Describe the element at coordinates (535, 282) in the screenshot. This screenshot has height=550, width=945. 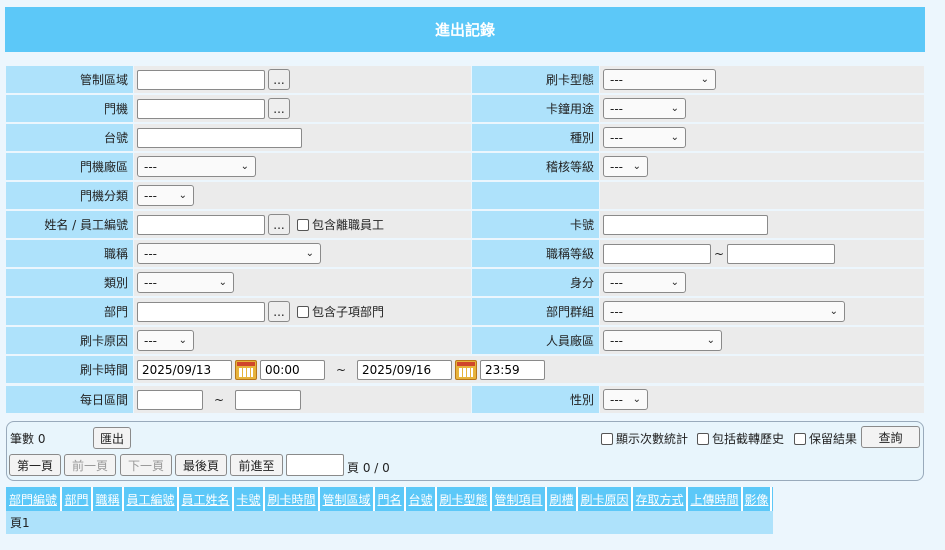
I see `identity-label: 身分` at that location.